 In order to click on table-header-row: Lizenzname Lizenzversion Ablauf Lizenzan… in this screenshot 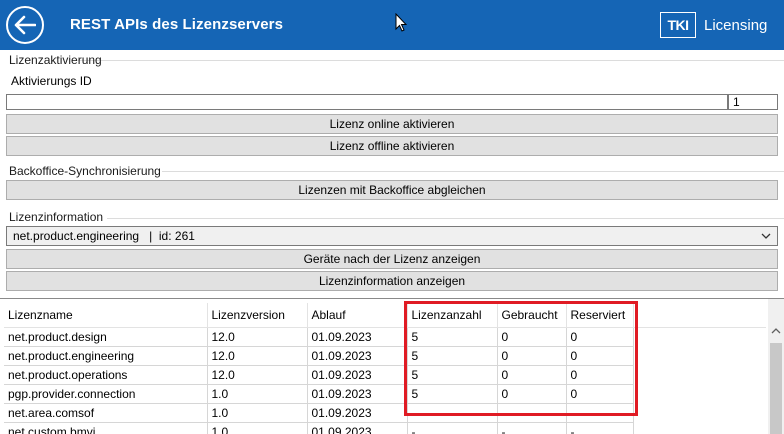, I will do `click(385, 315)`.